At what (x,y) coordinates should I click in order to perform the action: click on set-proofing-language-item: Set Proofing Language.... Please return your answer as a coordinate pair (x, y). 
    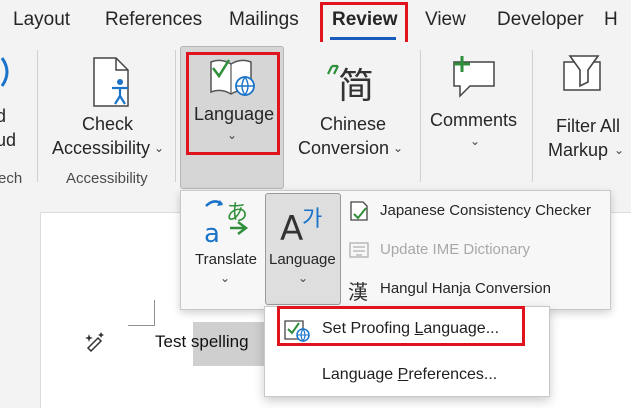
    Looking at the image, I should click on (410, 329).